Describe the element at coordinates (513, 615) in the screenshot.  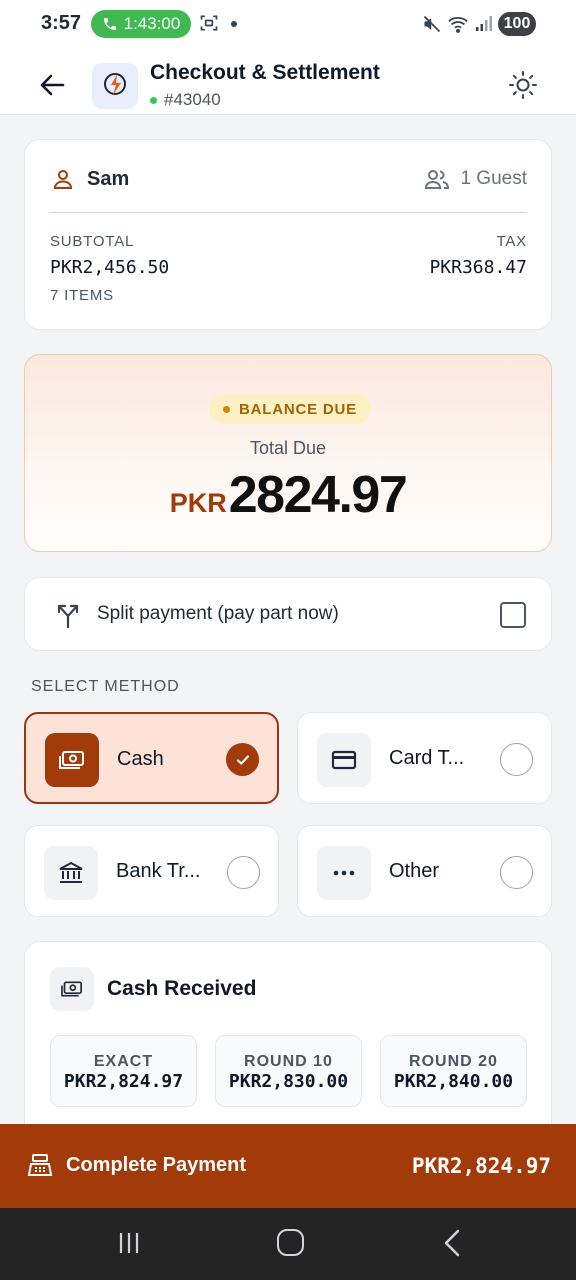
I see `split-payment-checkbox` at that location.